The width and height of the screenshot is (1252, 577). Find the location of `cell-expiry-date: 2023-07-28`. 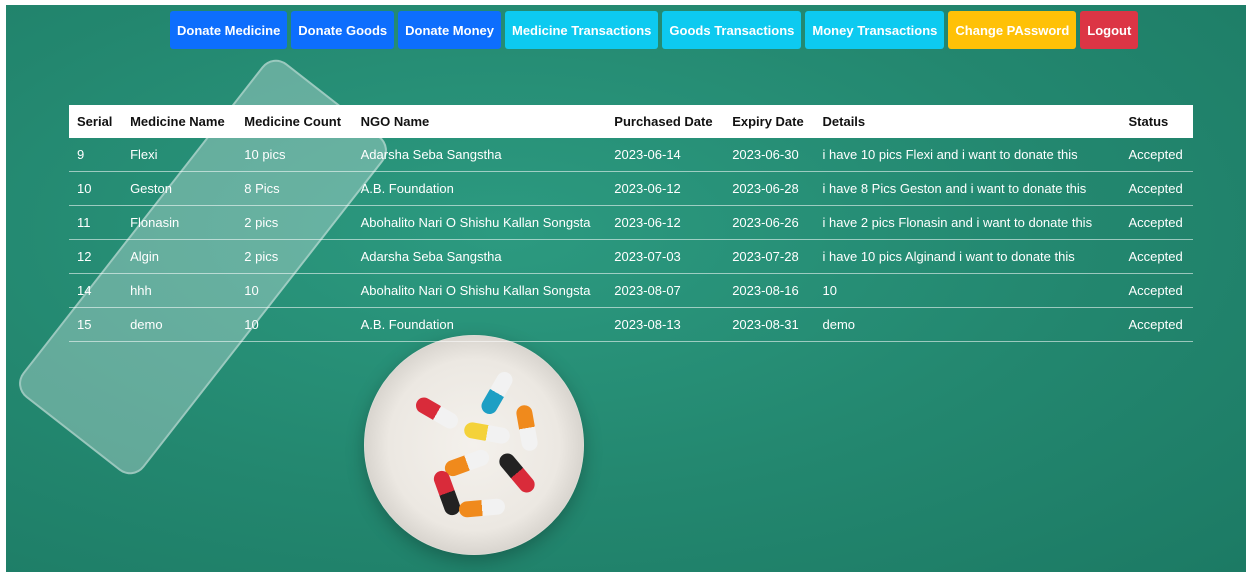

cell-expiry-date: 2023-07-28 is located at coordinates (769, 256).